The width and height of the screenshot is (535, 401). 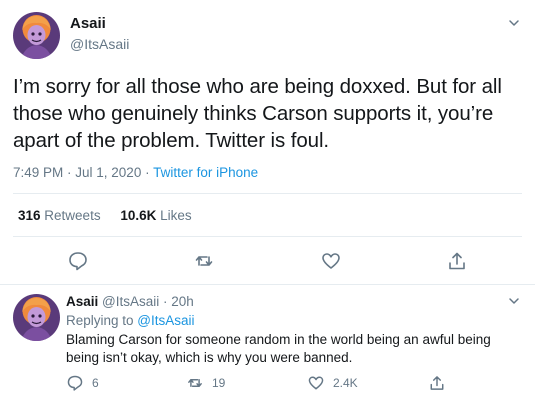 What do you see at coordinates (99, 44) in the screenshot?
I see `user-handle: @ItsAsaii` at bounding box center [99, 44].